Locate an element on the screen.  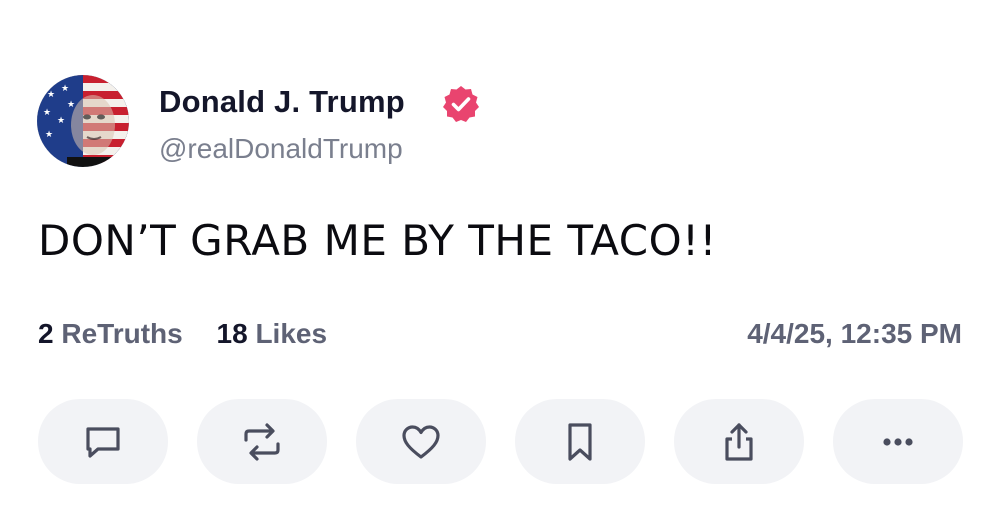
like-button is located at coordinates (421, 441).